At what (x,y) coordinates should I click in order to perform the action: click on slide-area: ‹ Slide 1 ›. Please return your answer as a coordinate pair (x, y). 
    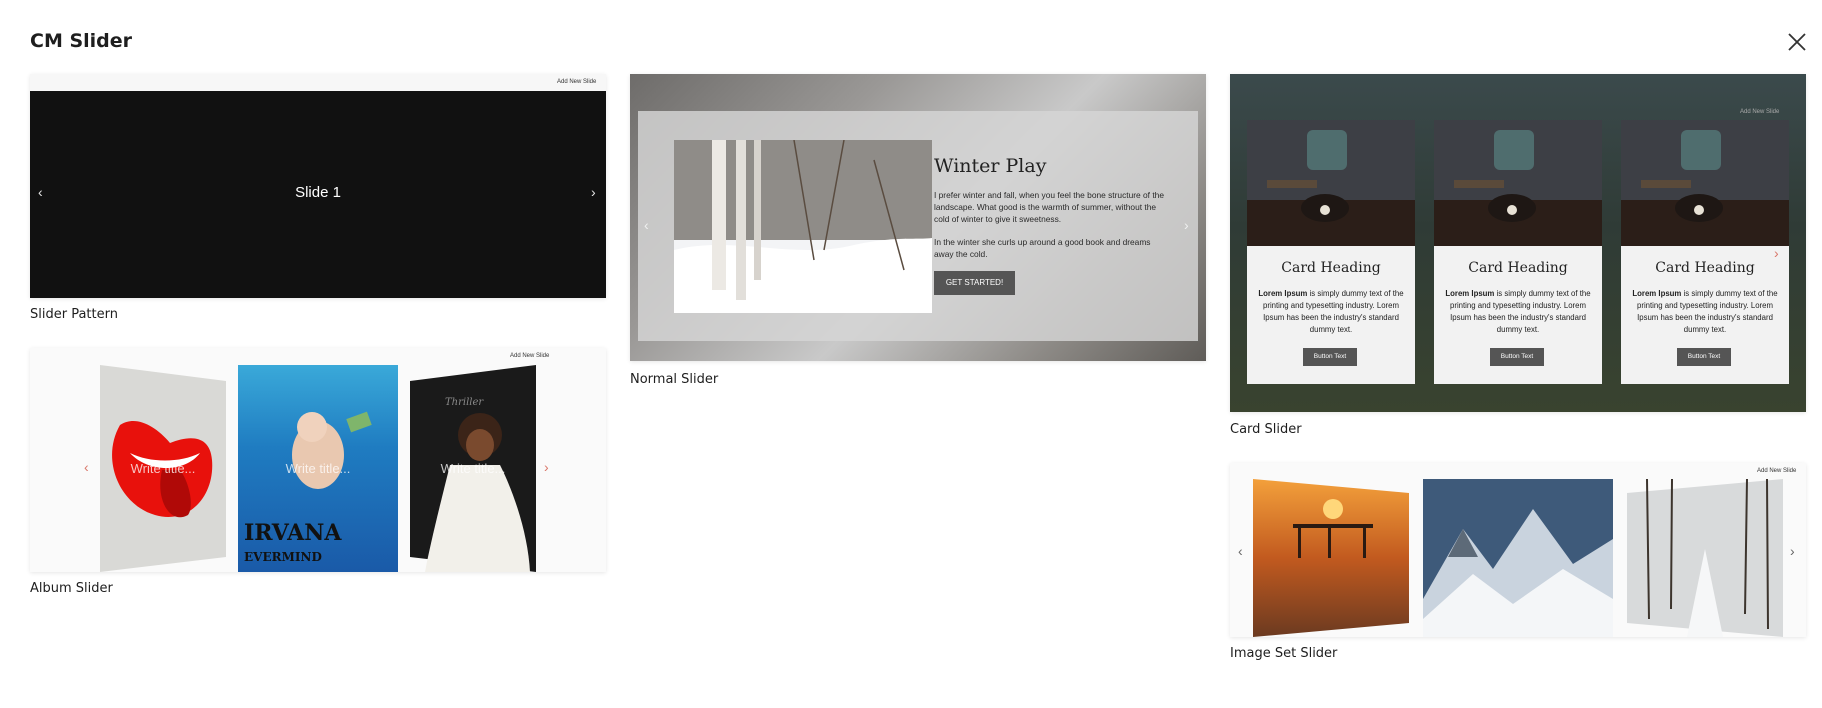
    Looking at the image, I should click on (318, 194).